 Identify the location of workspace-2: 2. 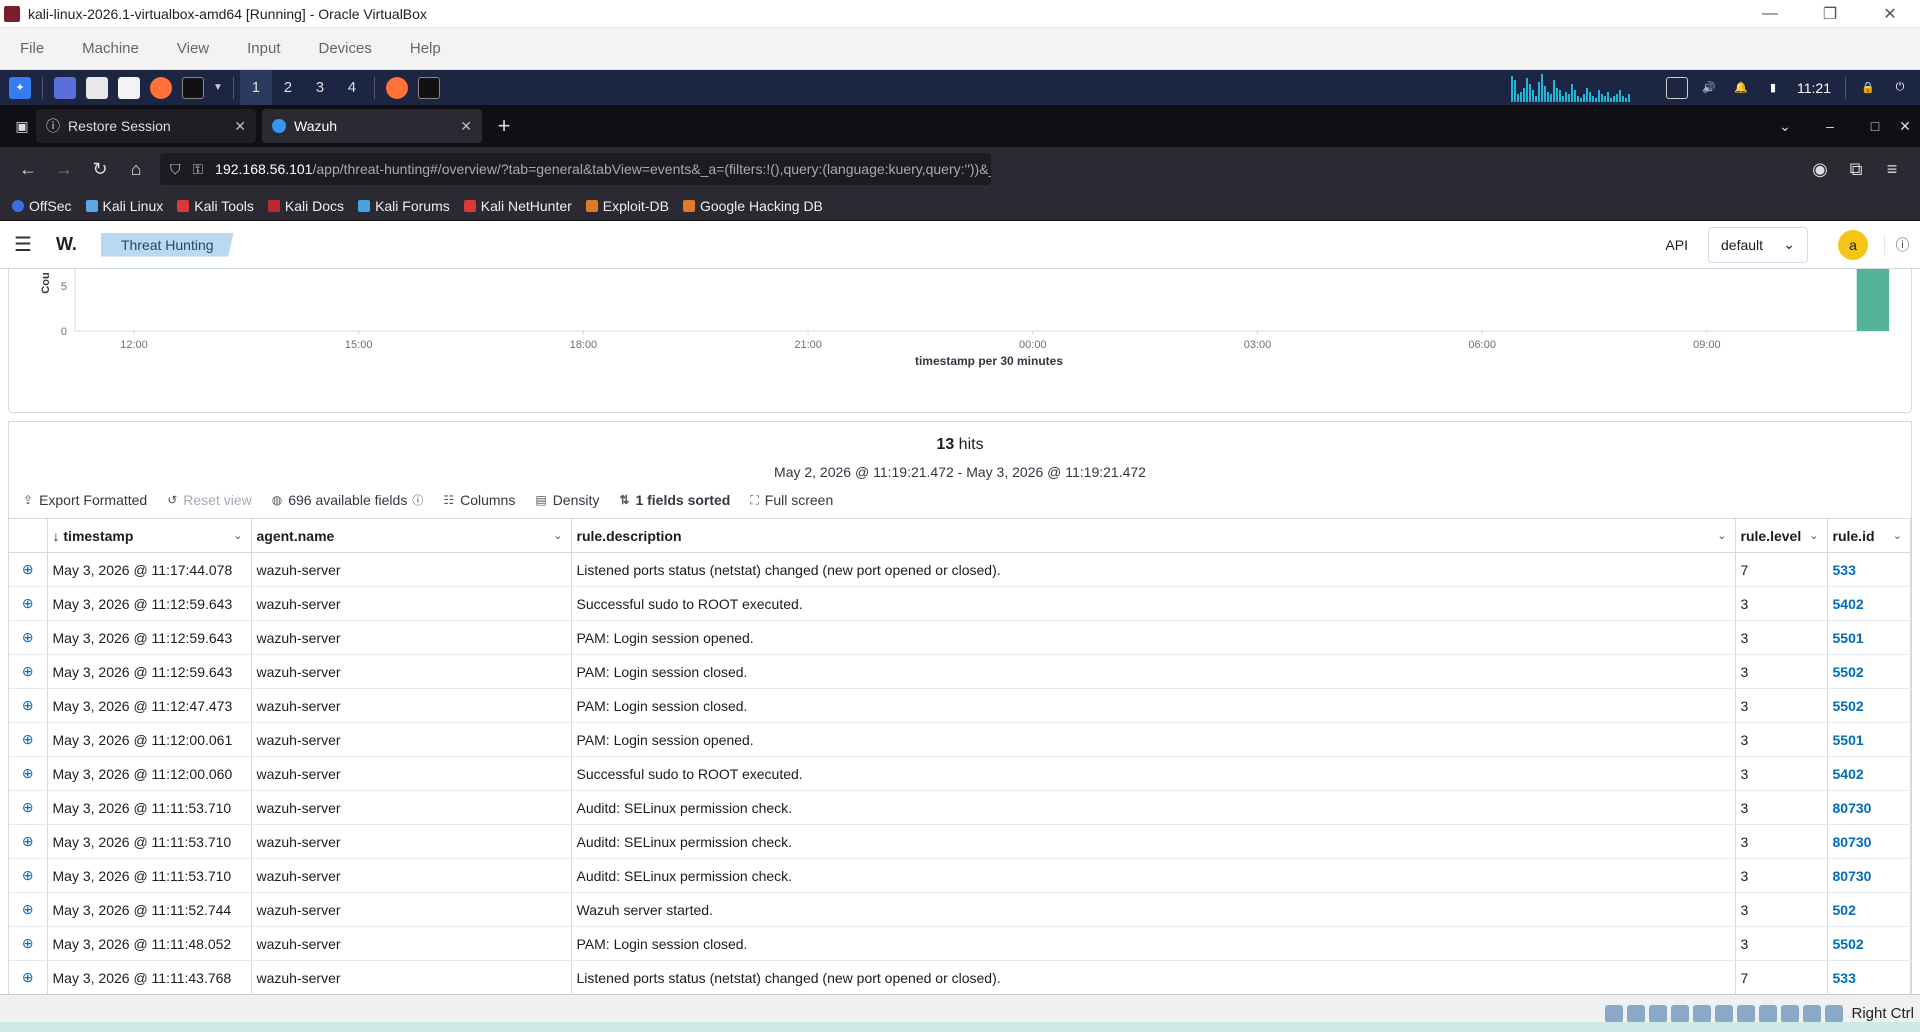
(288, 87).